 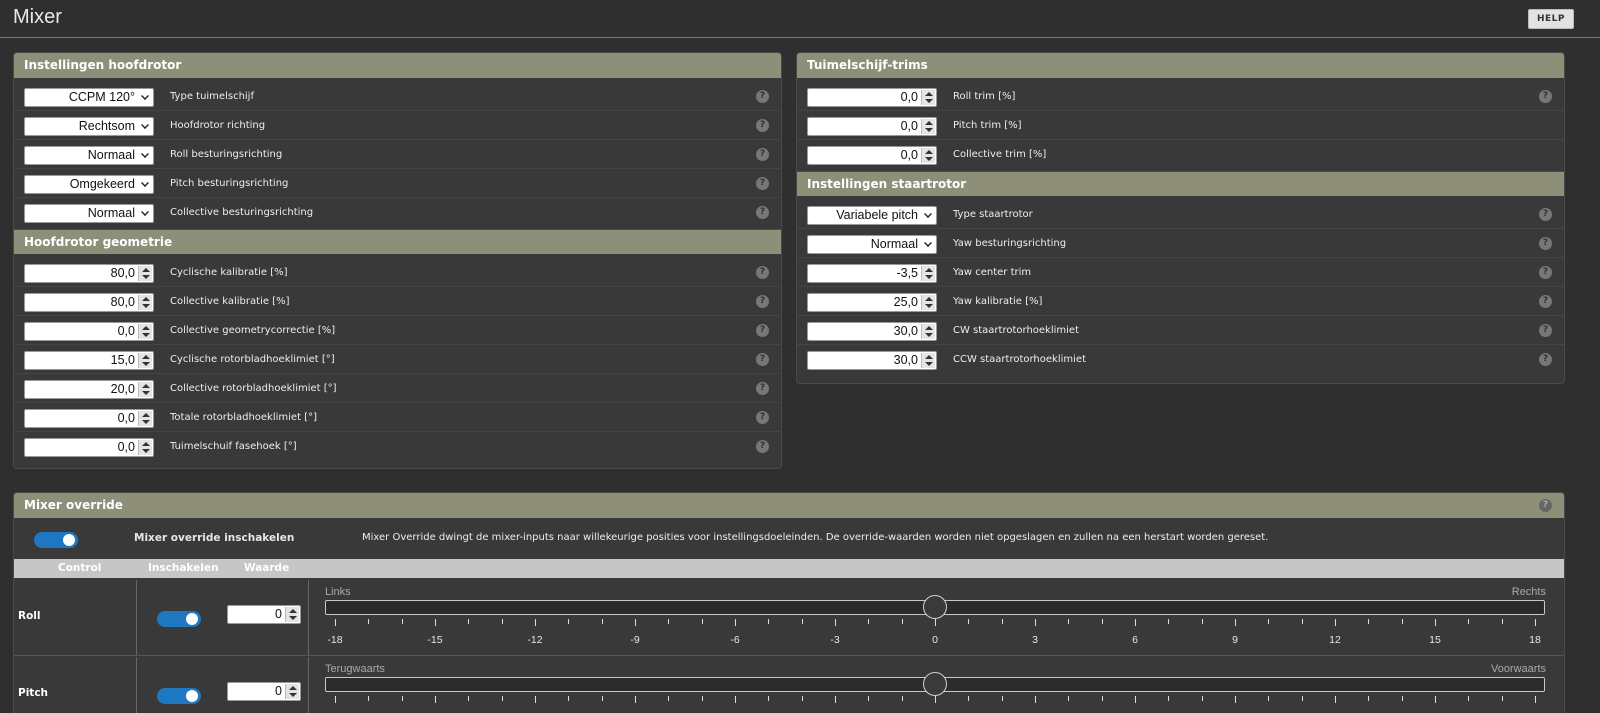 What do you see at coordinates (872, 273) in the screenshot?
I see `yaw-center-trim-input: -3,5` at bounding box center [872, 273].